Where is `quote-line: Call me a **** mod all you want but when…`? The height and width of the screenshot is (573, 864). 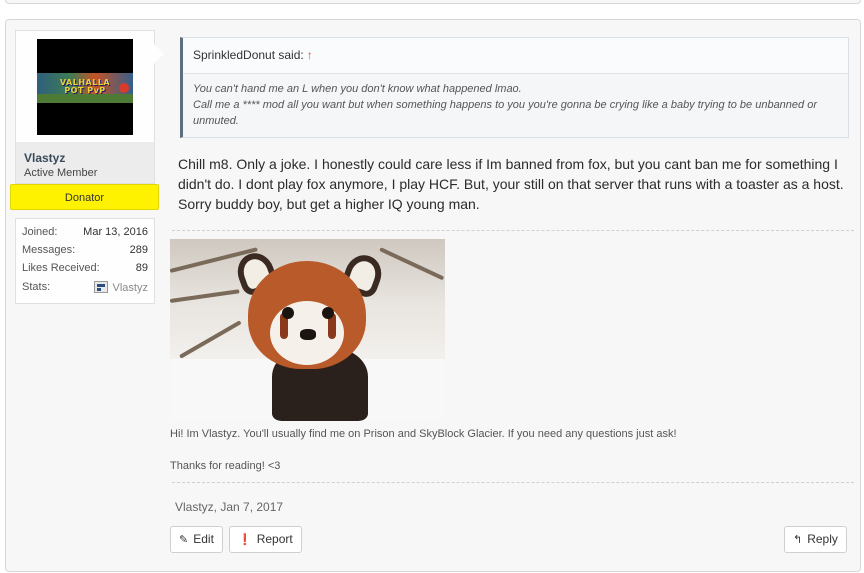
quote-line: Call me a **** mod all you want but when… is located at coordinates (505, 113).